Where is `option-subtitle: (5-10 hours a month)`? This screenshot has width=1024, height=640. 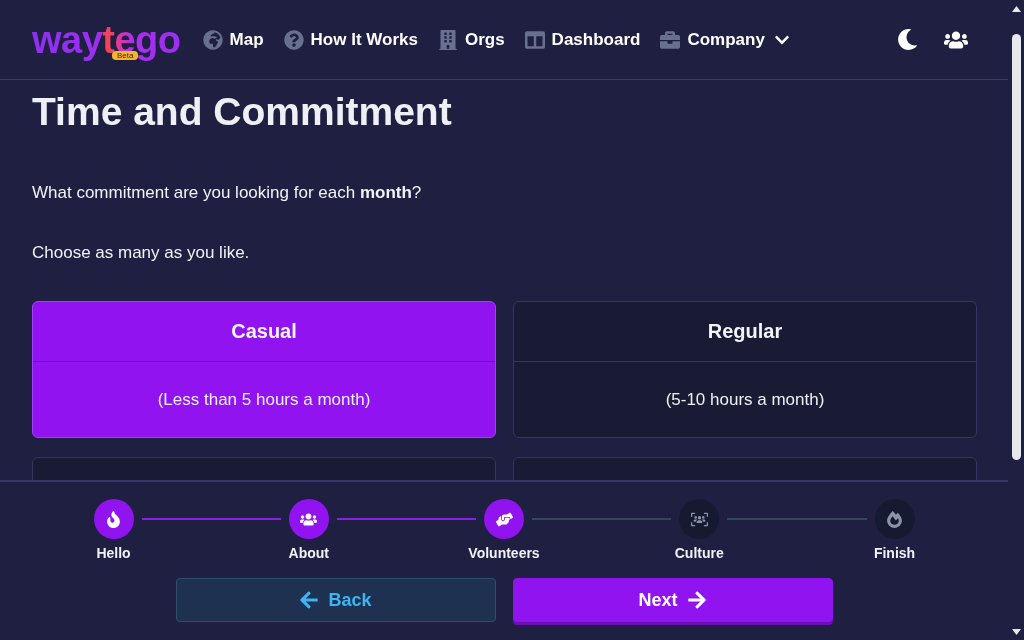 option-subtitle: (5-10 hours a month) is located at coordinates (745, 399).